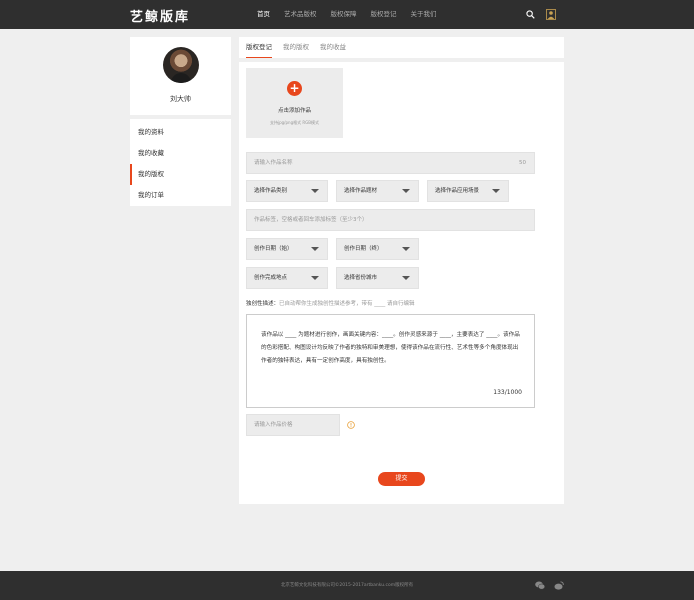  Describe the element at coordinates (180, 99) in the screenshot. I see `username: 刘大帅` at that location.